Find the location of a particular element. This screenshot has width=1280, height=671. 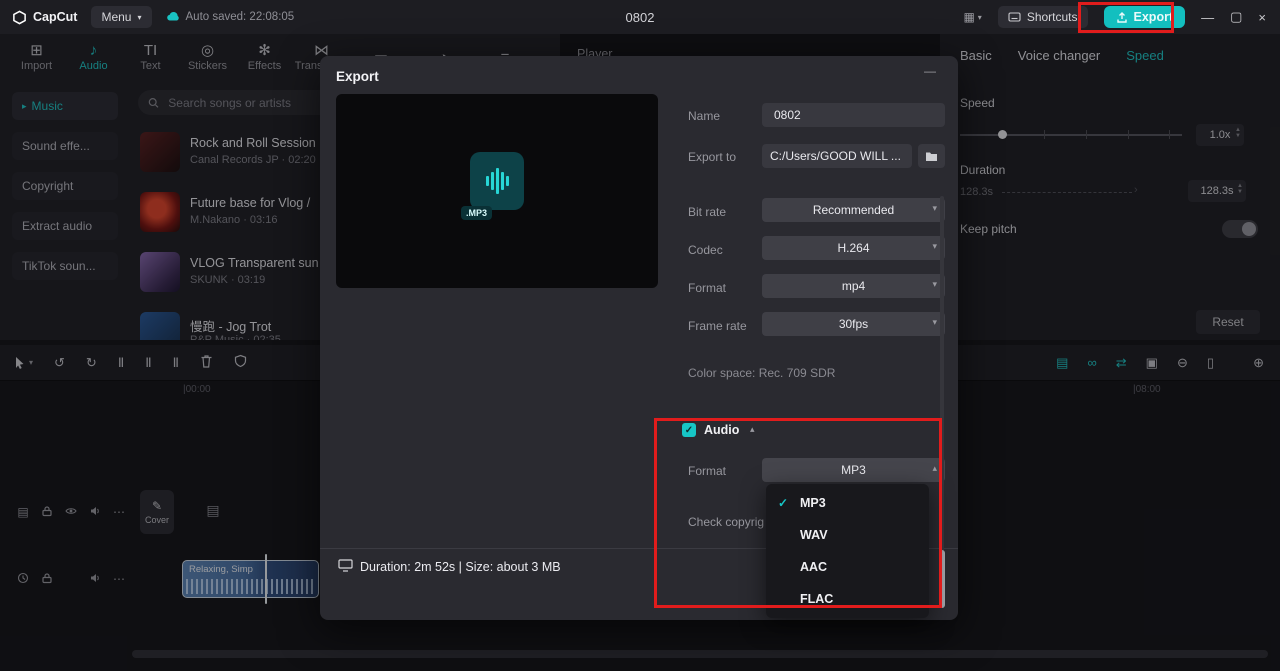

bit-rate-value: Recommended is located at coordinates (853, 210).